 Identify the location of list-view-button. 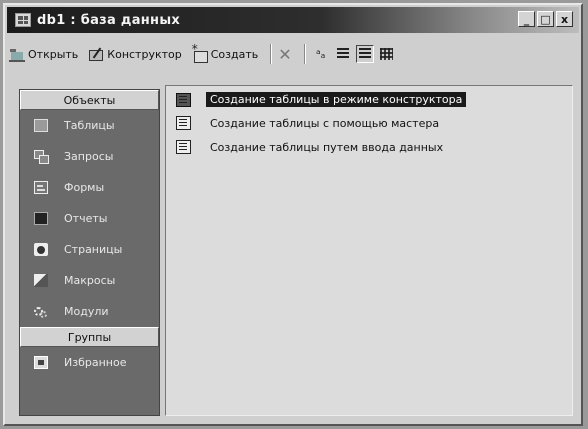
(364, 54).